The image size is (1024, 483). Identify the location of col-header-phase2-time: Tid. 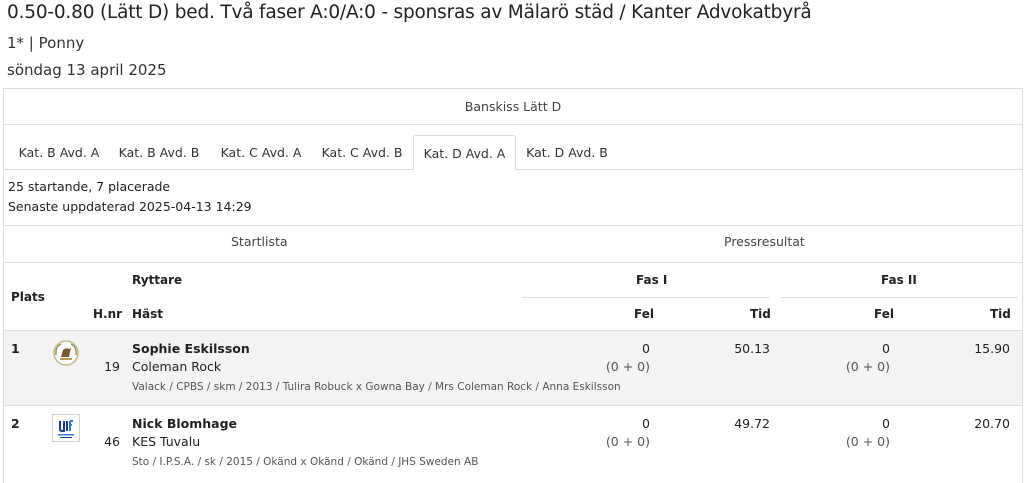
(1000, 314).